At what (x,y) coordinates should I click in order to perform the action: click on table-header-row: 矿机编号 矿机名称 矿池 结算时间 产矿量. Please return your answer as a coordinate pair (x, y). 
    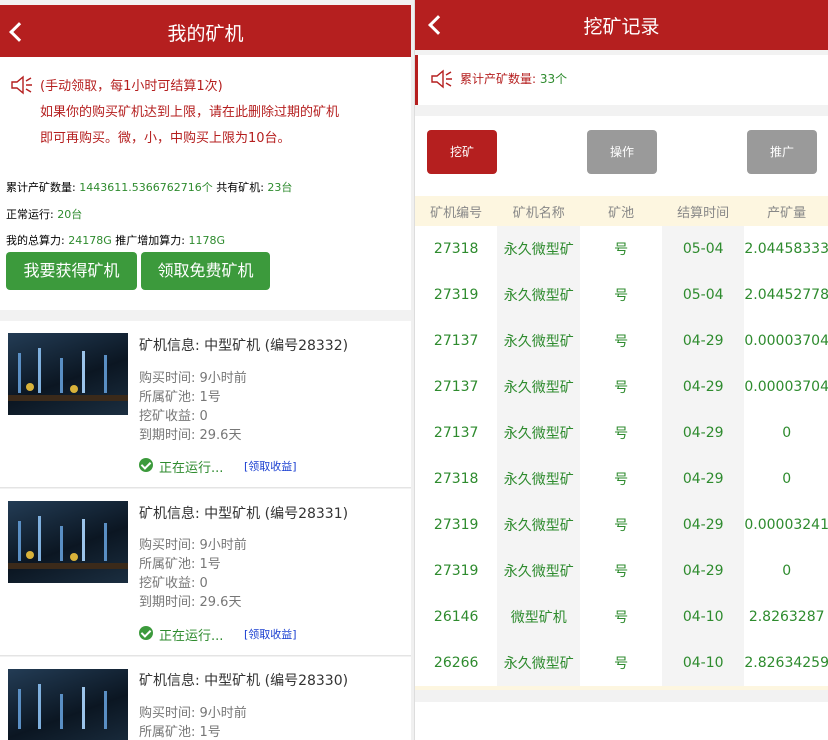
    Looking at the image, I should click on (621, 211).